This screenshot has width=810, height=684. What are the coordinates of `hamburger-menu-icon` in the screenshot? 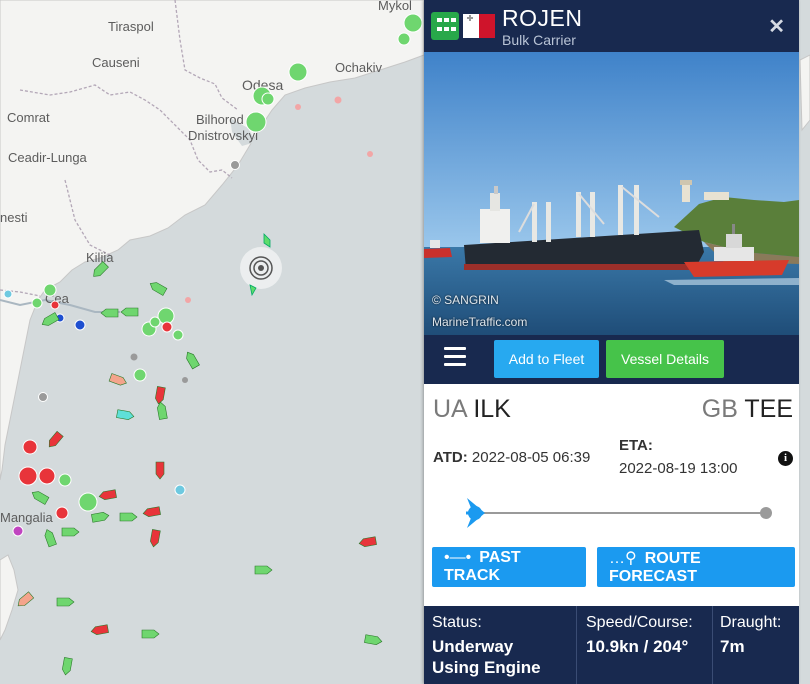 It's located at (455, 359).